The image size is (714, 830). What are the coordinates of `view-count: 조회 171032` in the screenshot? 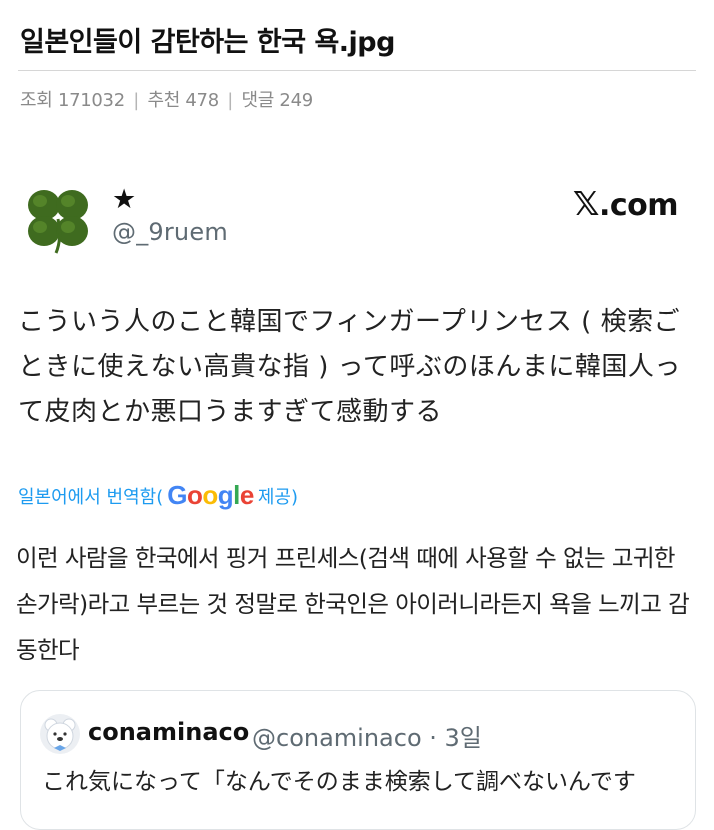 It's located at (72, 100).